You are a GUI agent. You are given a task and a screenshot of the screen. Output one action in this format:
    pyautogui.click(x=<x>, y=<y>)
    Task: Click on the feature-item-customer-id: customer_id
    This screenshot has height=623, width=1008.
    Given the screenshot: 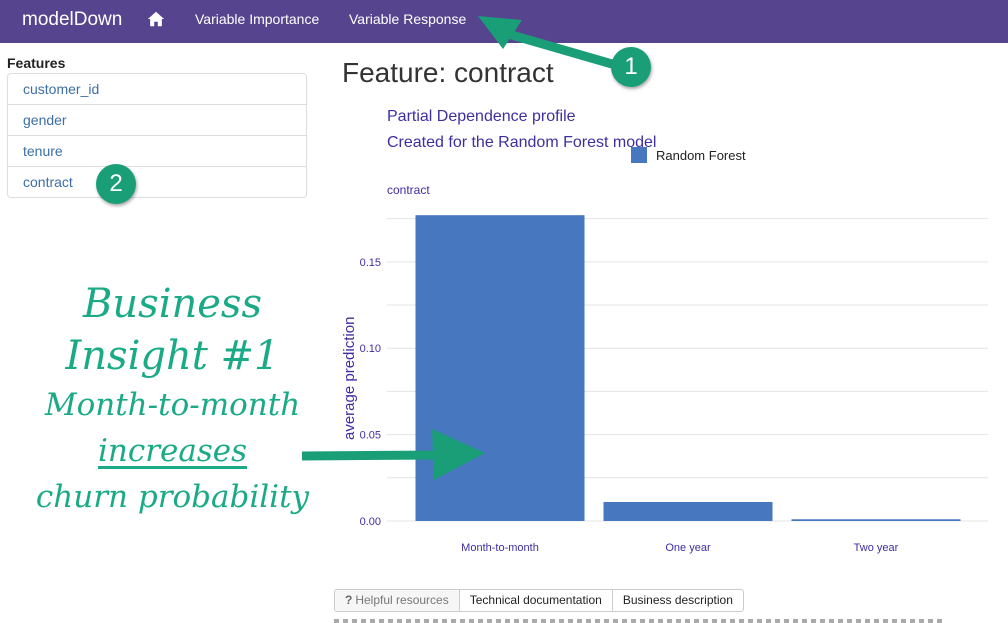 What is the action you would take?
    pyautogui.click(x=157, y=89)
    